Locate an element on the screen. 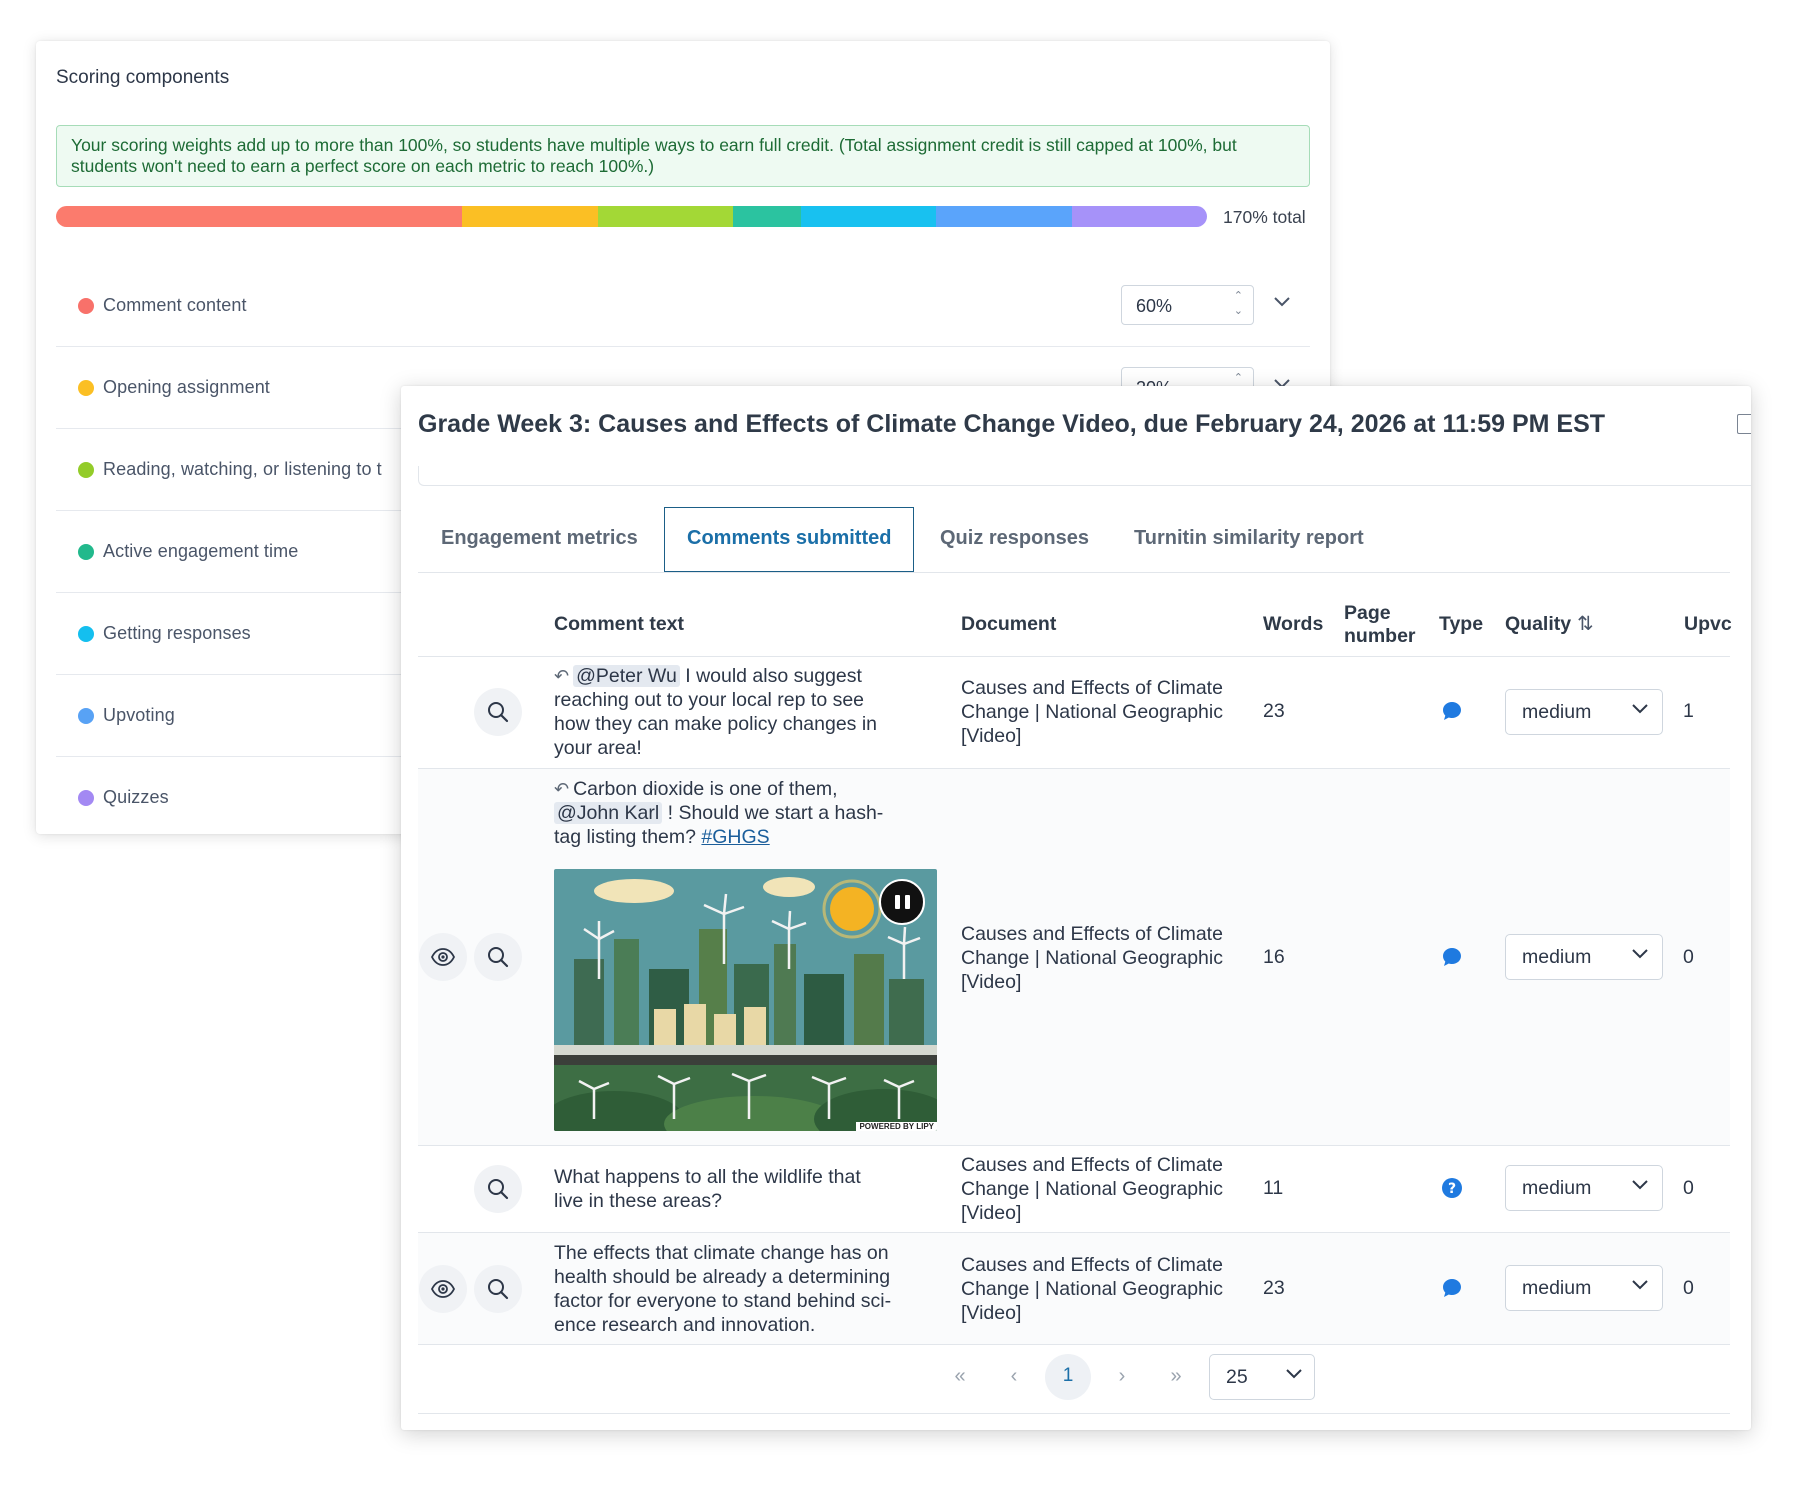 The height and width of the screenshot is (1500, 1800). upvote-count: 1 is located at coordinates (1688, 711).